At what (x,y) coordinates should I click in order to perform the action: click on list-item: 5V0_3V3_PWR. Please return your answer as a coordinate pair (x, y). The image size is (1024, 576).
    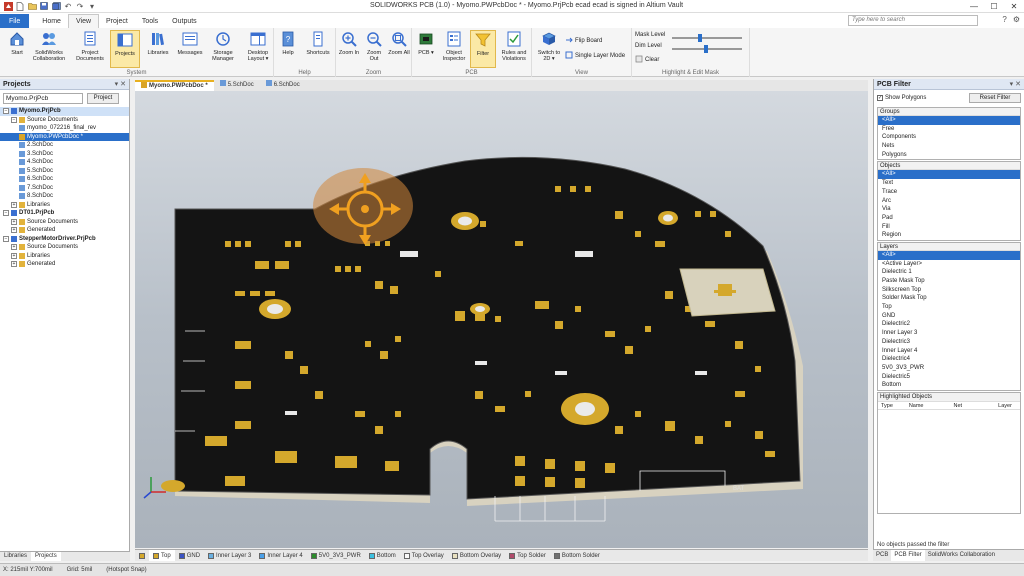
    Looking at the image, I should click on (949, 368).